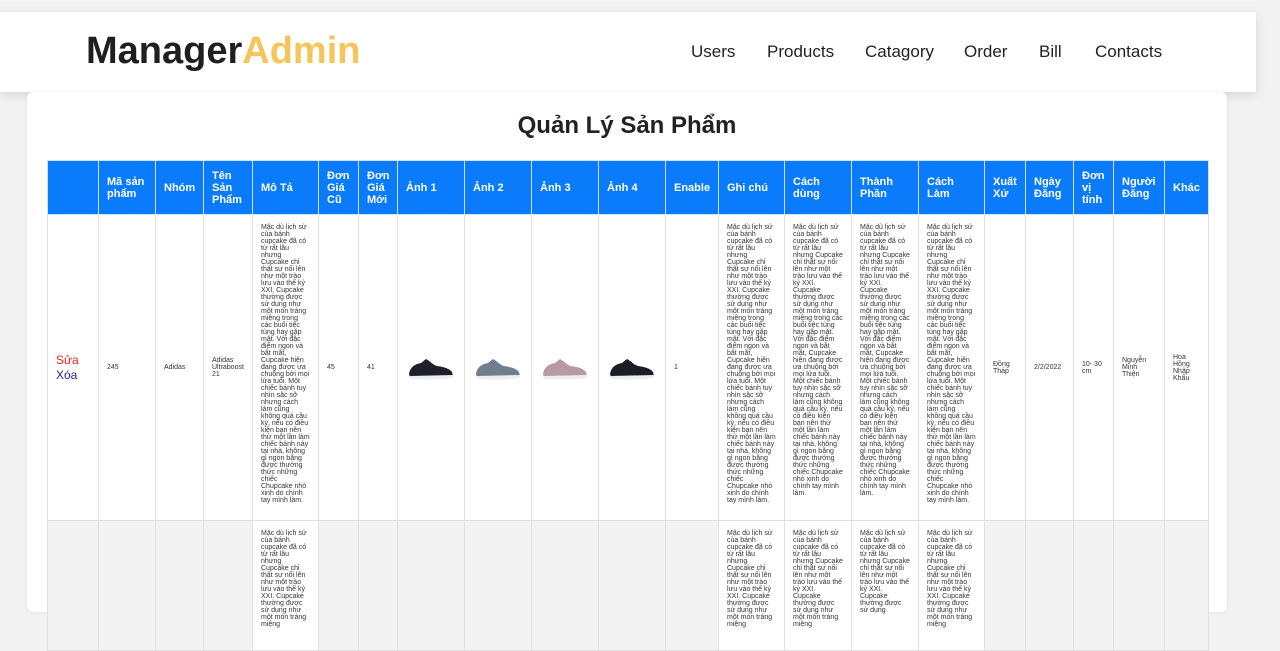  What do you see at coordinates (127, 585) in the screenshot?
I see `product-code-cell` at bounding box center [127, 585].